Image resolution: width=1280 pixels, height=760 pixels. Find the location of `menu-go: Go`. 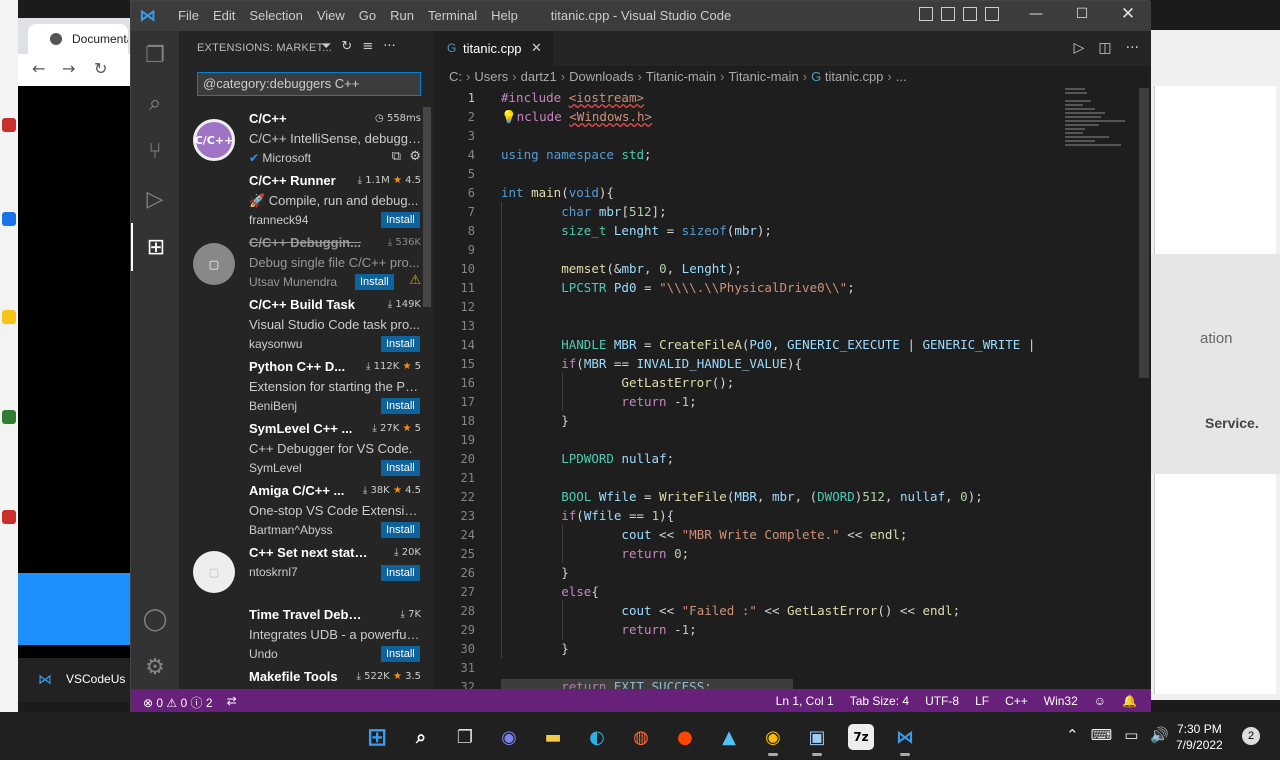

menu-go: Go is located at coordinates (367, 15).